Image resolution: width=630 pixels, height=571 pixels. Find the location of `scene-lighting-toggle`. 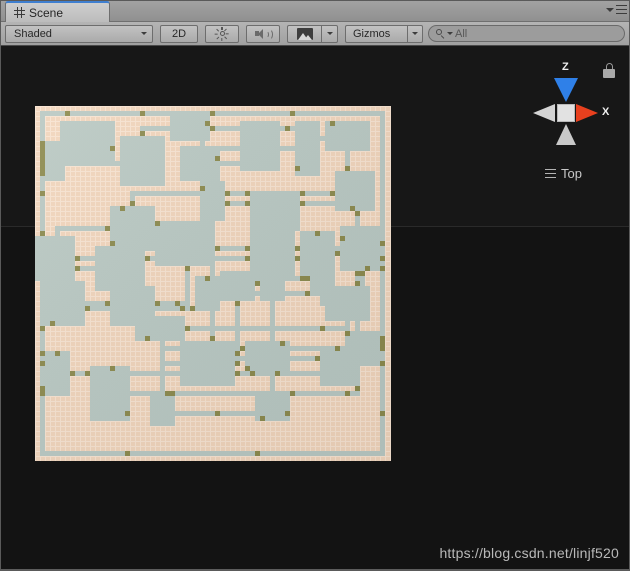

scene-lighting-toggle is located at coordinates (222, 33).